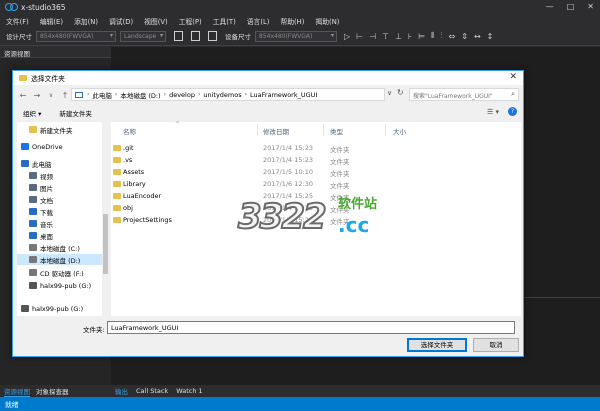 Image resolution: width=600 pixels, height=411 pixels. I want to click on nav-item-drive-d: 本地磁盘 (D:), so click(59, 259).